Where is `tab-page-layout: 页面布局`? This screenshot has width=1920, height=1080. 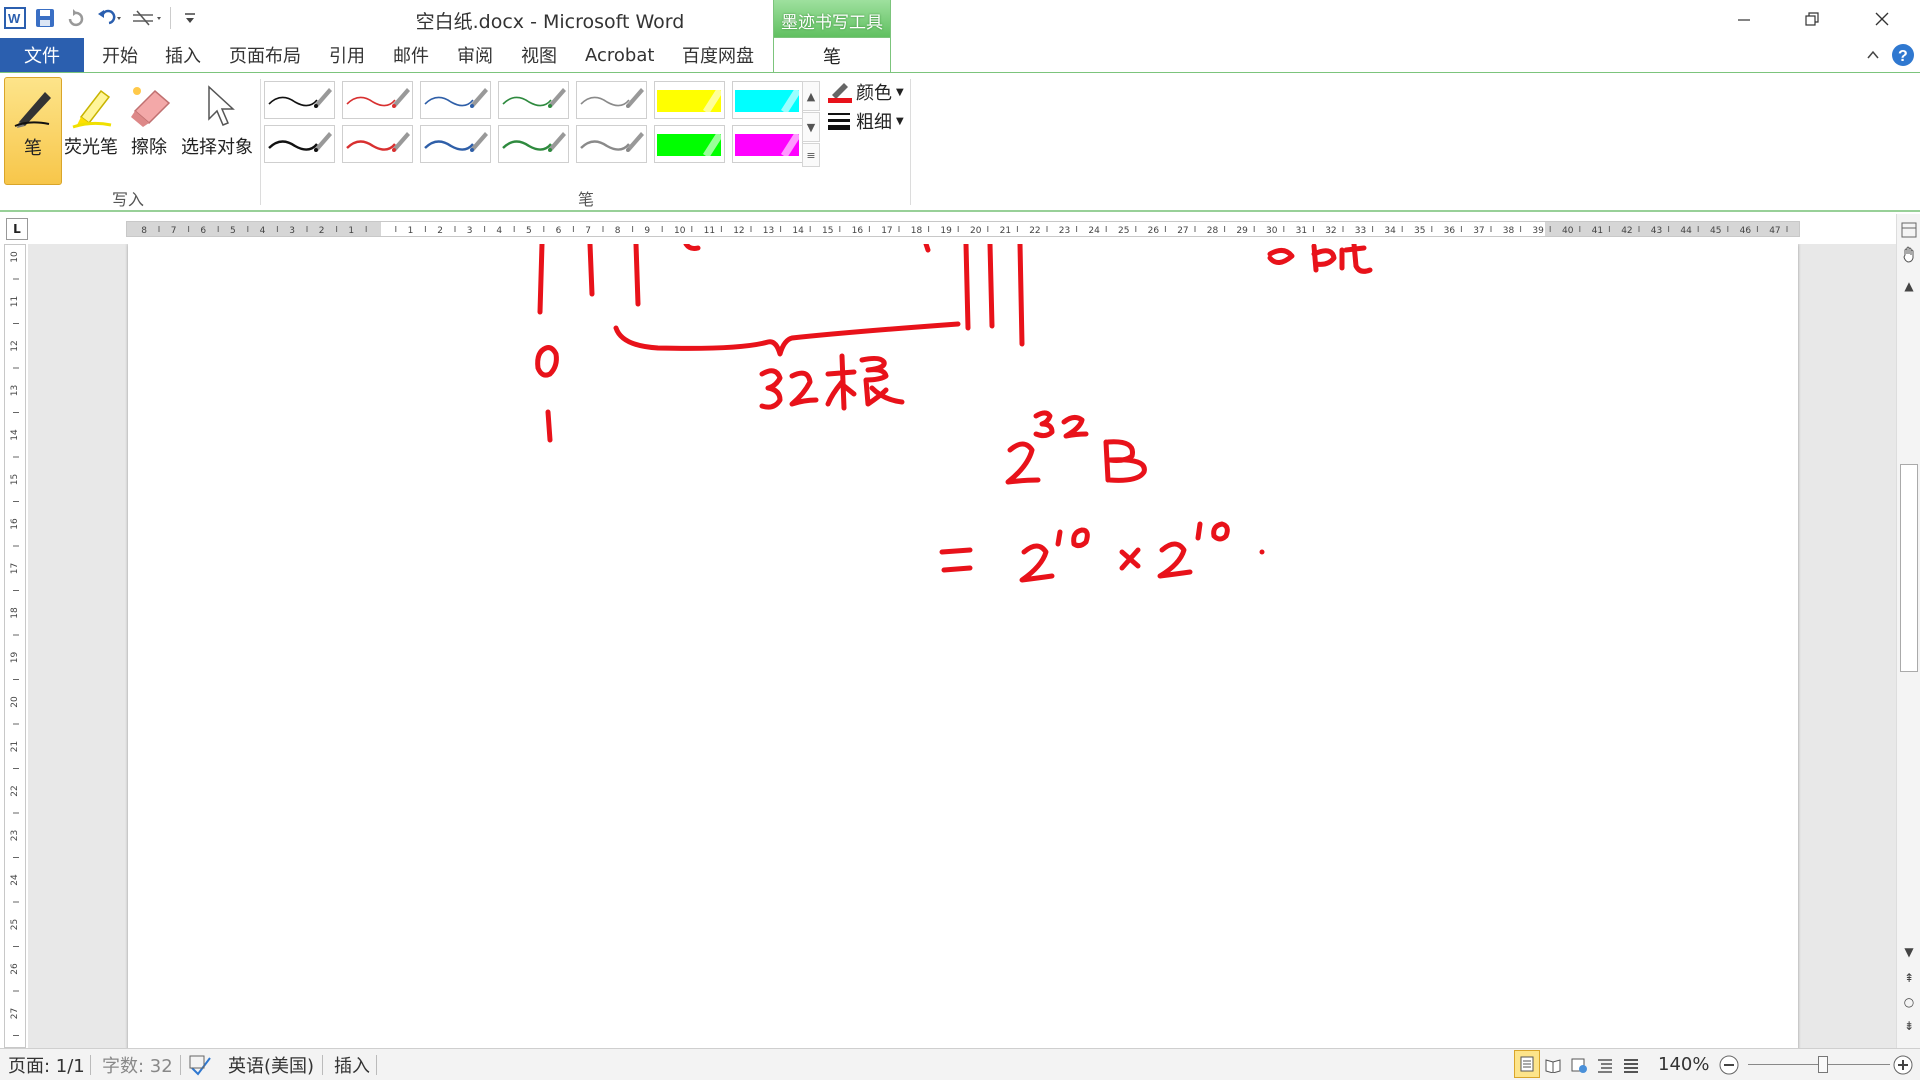
tab-page-layout: 页面布局 is located at coordinates (265, 55).